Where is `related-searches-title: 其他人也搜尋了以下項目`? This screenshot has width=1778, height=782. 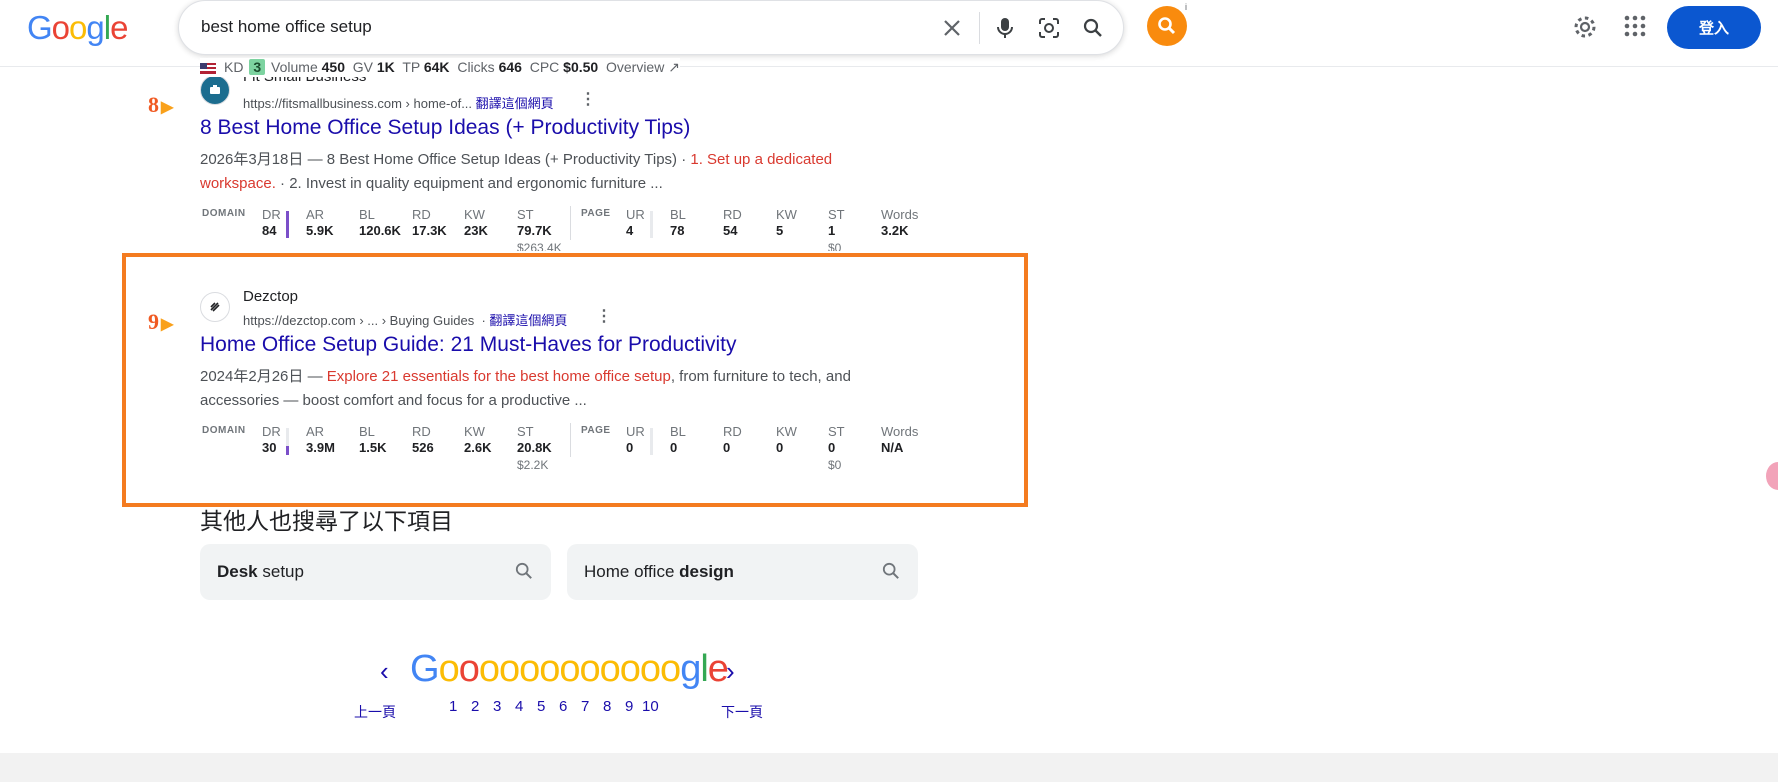
related-searches-title: 其他人也搜尋了以下項目 is located at coordinates (326, 521).